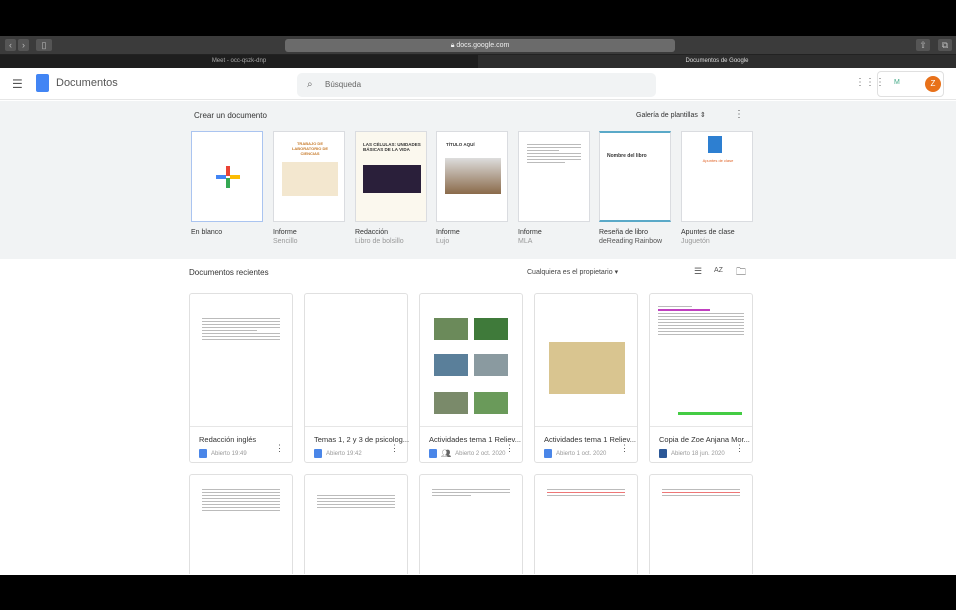 The width and height of the screenshot is (956, 610). What do you see at coordinates (42, 83) in the screenshot?
I see `docs-logo-icon` at bounding box center [42, 83].